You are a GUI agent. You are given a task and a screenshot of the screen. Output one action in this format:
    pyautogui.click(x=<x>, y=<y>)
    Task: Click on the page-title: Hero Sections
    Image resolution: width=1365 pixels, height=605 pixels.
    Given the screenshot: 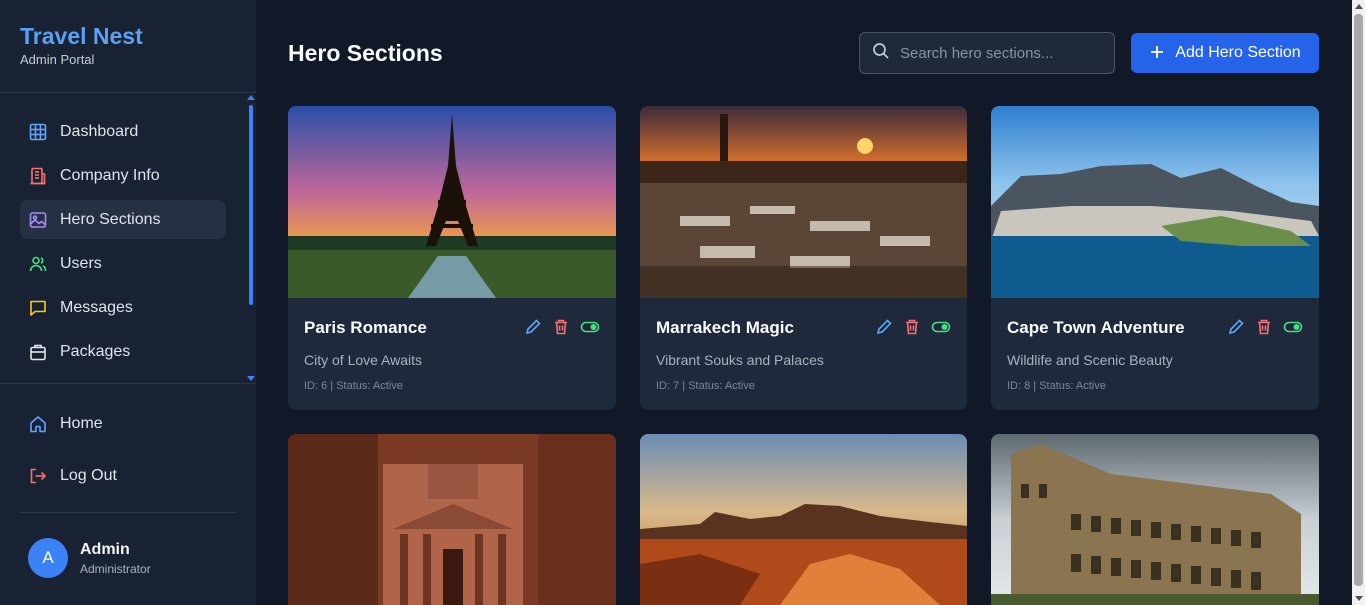 What is the action you would take?
    pyautogui.click(x=365, y=53)
    